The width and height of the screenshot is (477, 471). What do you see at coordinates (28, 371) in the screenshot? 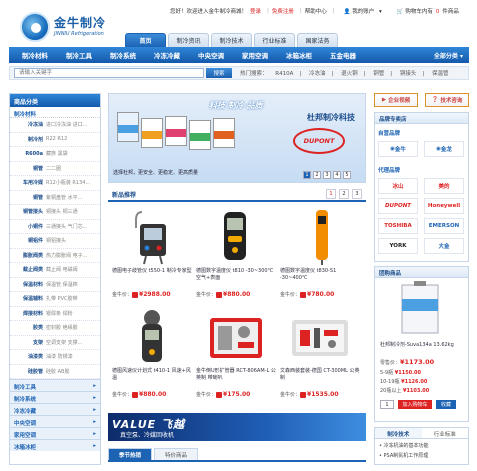
I see `category-label: 硅胶管` at bounding box center [28, 371].